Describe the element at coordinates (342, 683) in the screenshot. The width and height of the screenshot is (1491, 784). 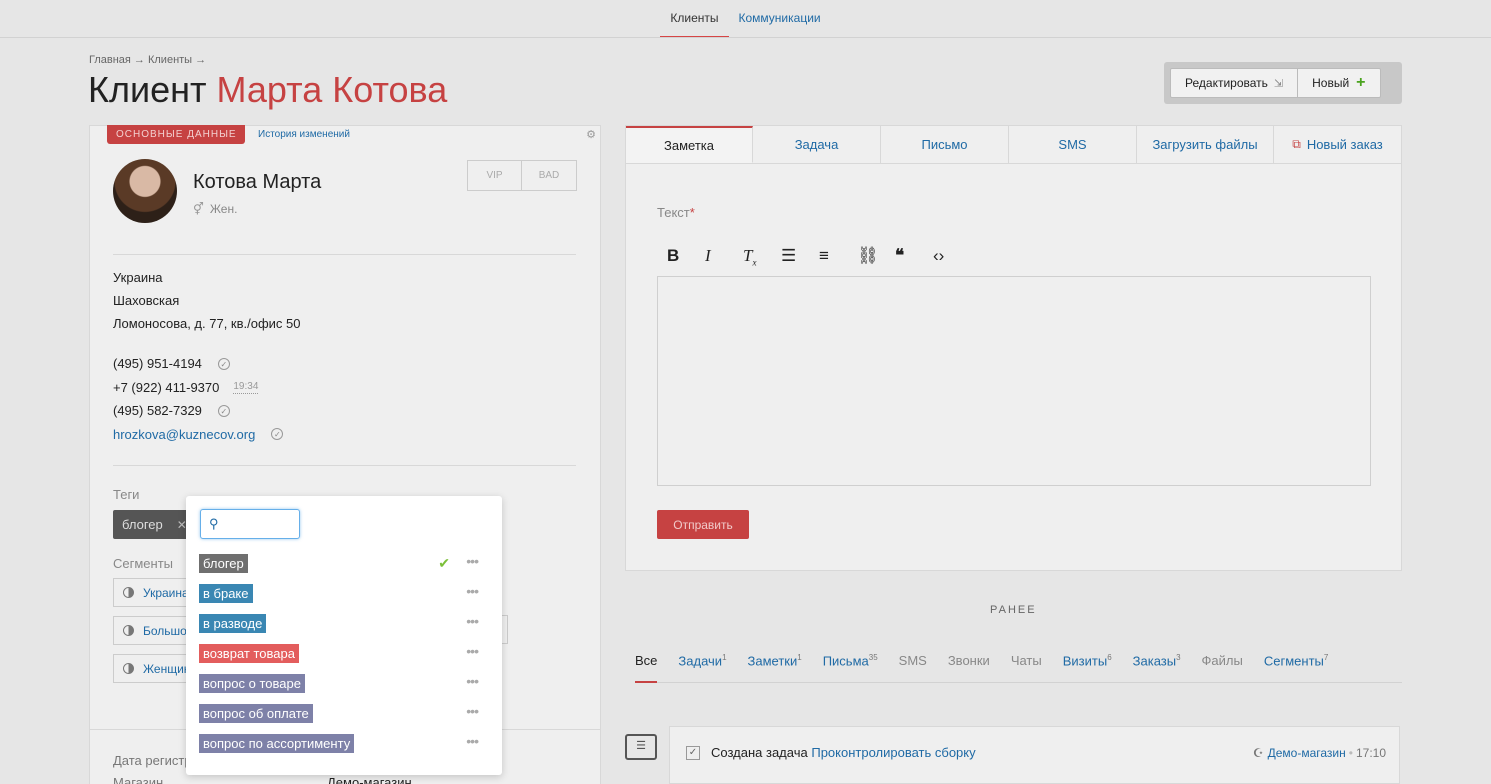
I see `tag-option: вопрос о товаре •••` at that location.